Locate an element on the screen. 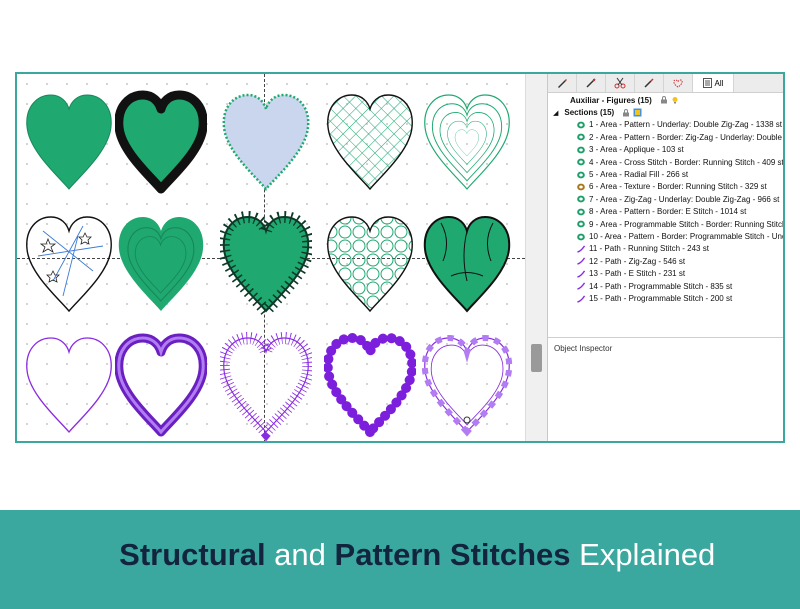 The width and height of the screenshot is (800, 609). tree-node-auxiliary: Auxiliar - Figures (15) is located at coordinates (624, 100).